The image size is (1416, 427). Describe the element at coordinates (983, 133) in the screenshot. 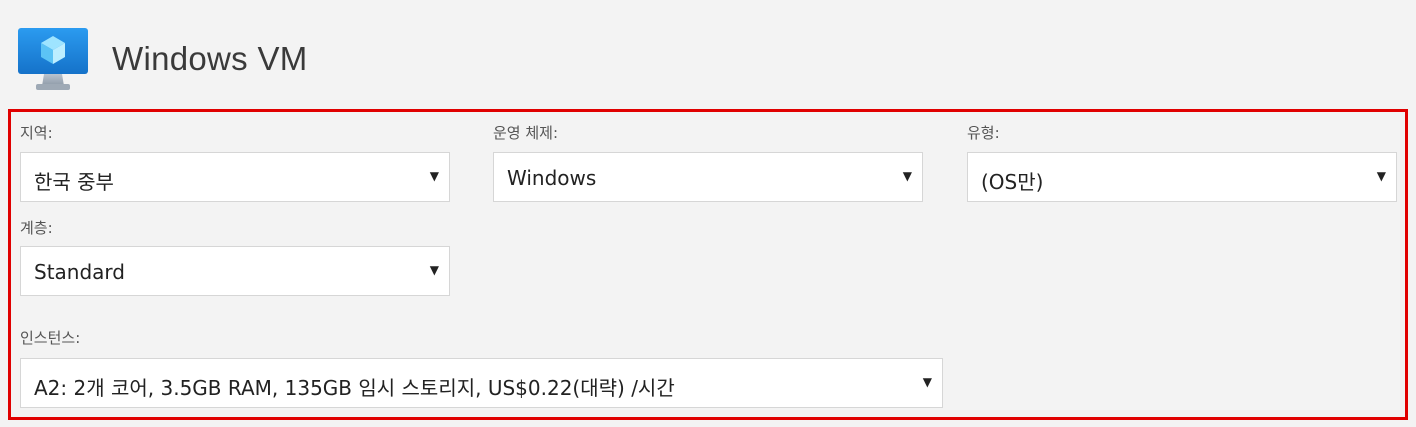

I see `type-label: 유형:` at that location.